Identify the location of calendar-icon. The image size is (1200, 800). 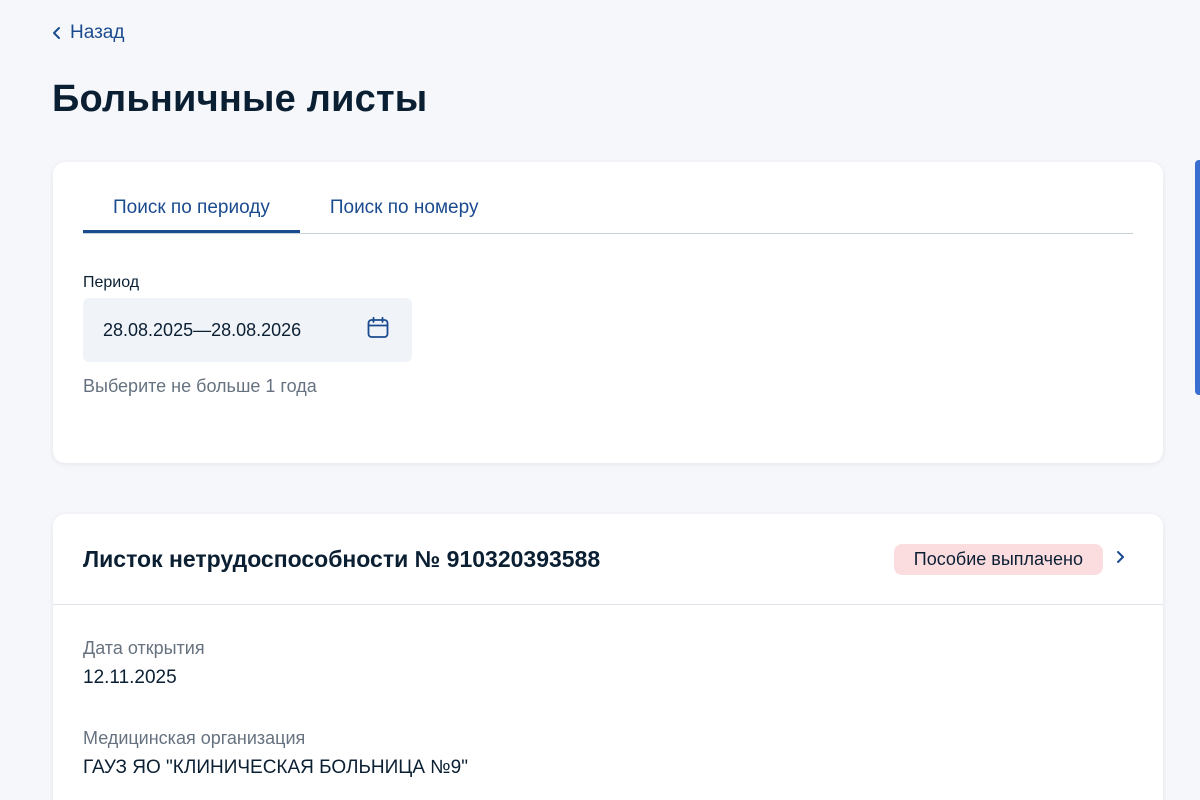
(378, 330).